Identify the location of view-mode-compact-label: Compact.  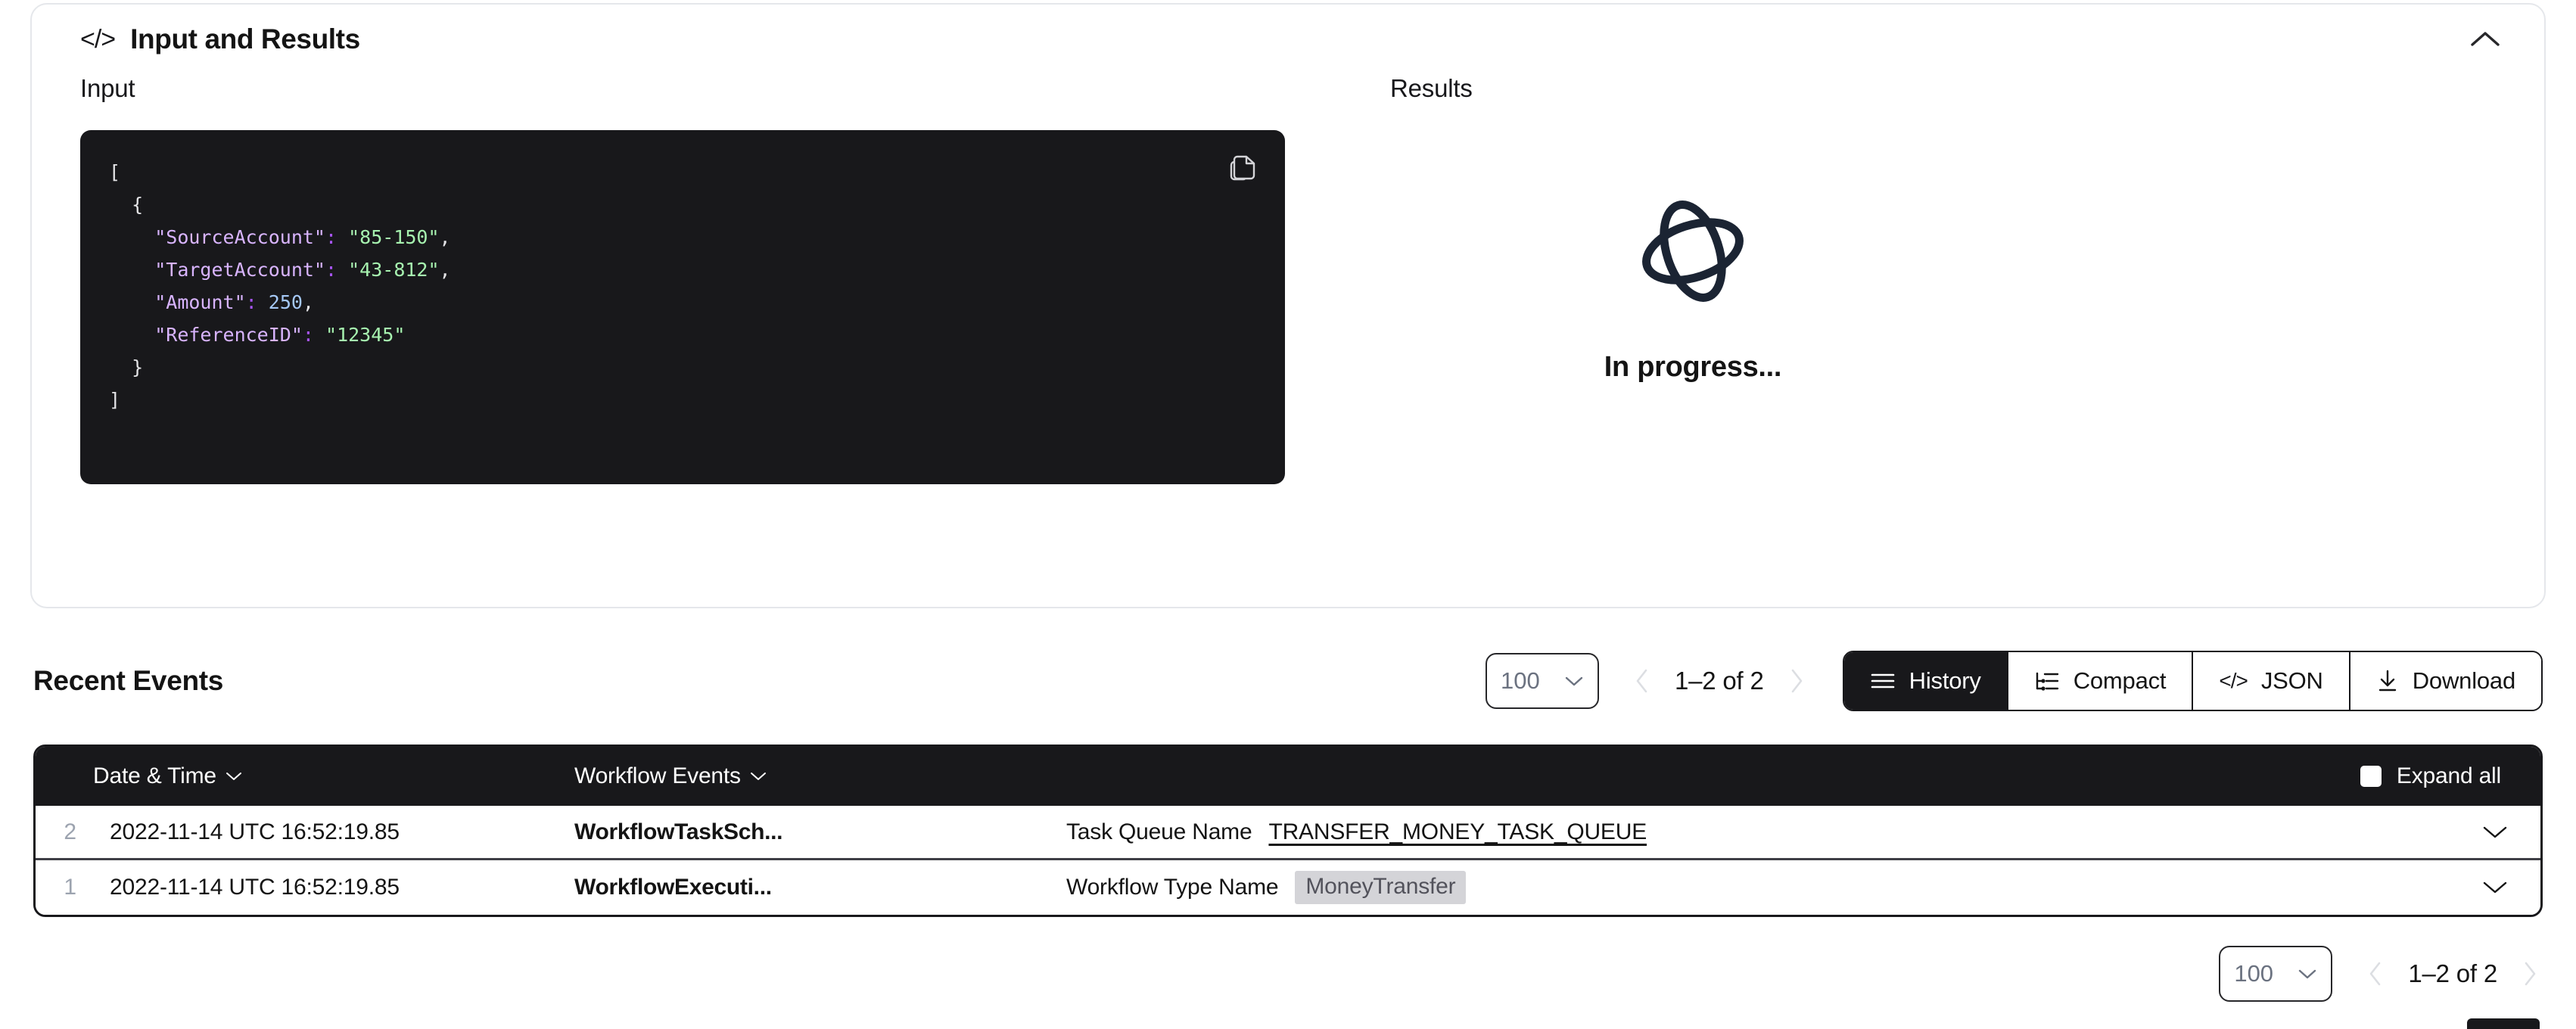
(2120, 680).